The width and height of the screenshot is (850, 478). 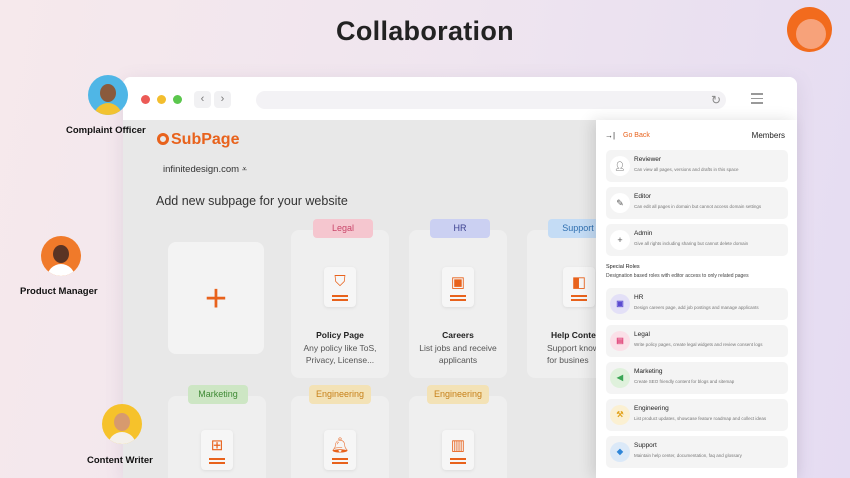 I want to click on browser-toolbar: ‹ › ↻, so click(x=460, y=98).